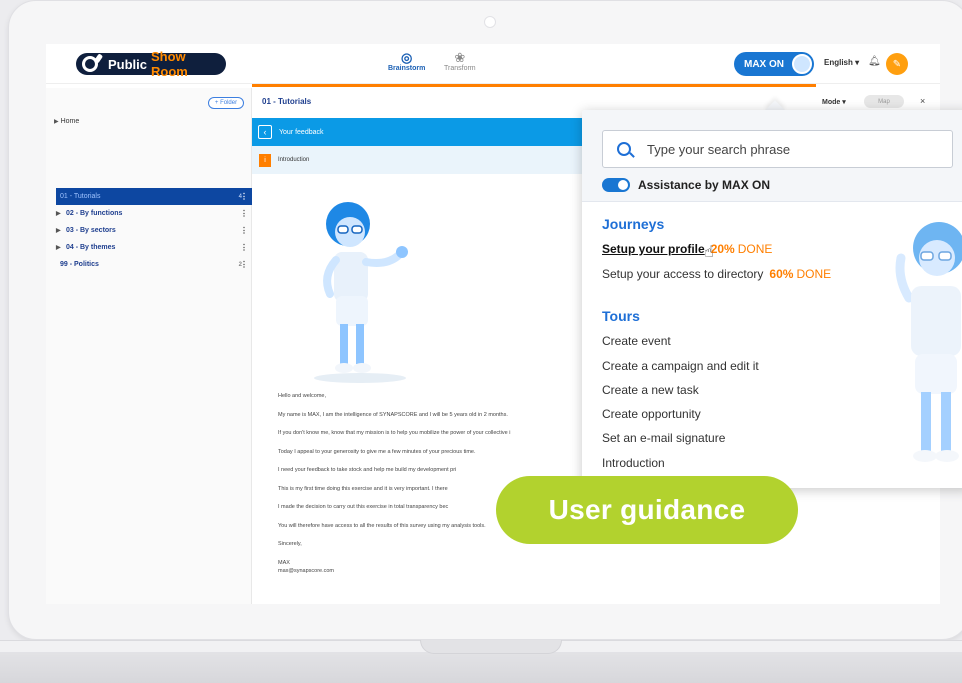 The width and height of the screenshot is (962, 683). Describe the element at coordinates (764, 64) in the screenshot. I see `max-on-label: MAX ON` at that location.